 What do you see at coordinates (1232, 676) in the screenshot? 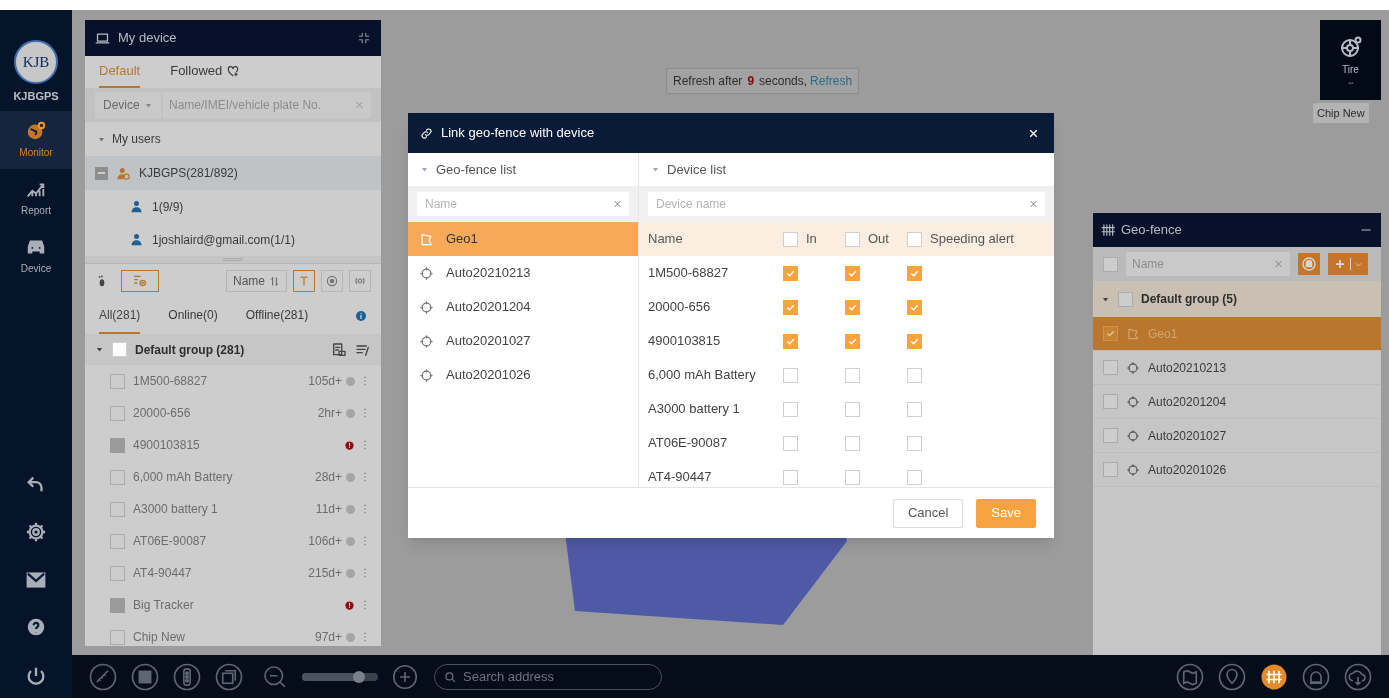
I see `location-button` at bounding box center [1232, 676].